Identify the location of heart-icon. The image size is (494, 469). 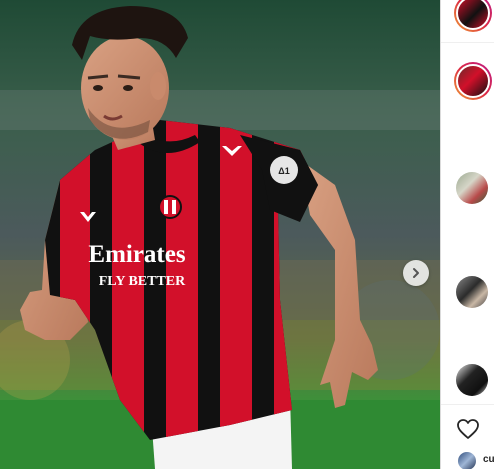
(468, 429).